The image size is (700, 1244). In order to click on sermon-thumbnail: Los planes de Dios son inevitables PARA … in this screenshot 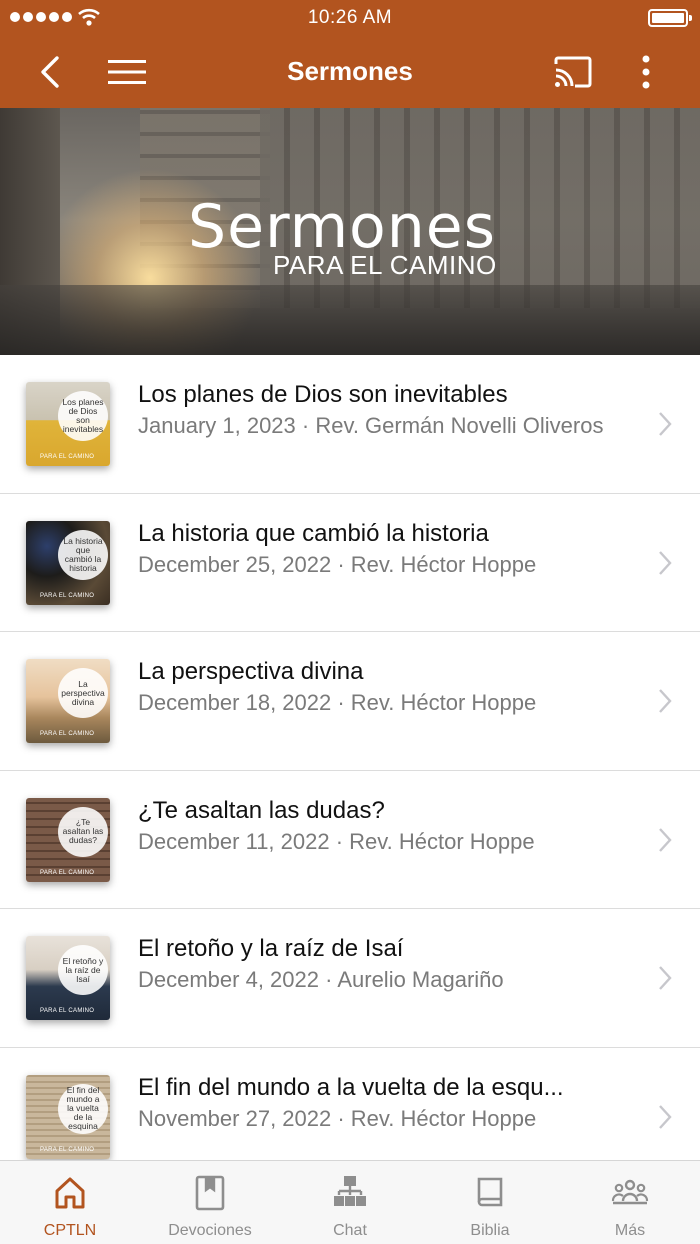, I will do `click(68, 424)`.